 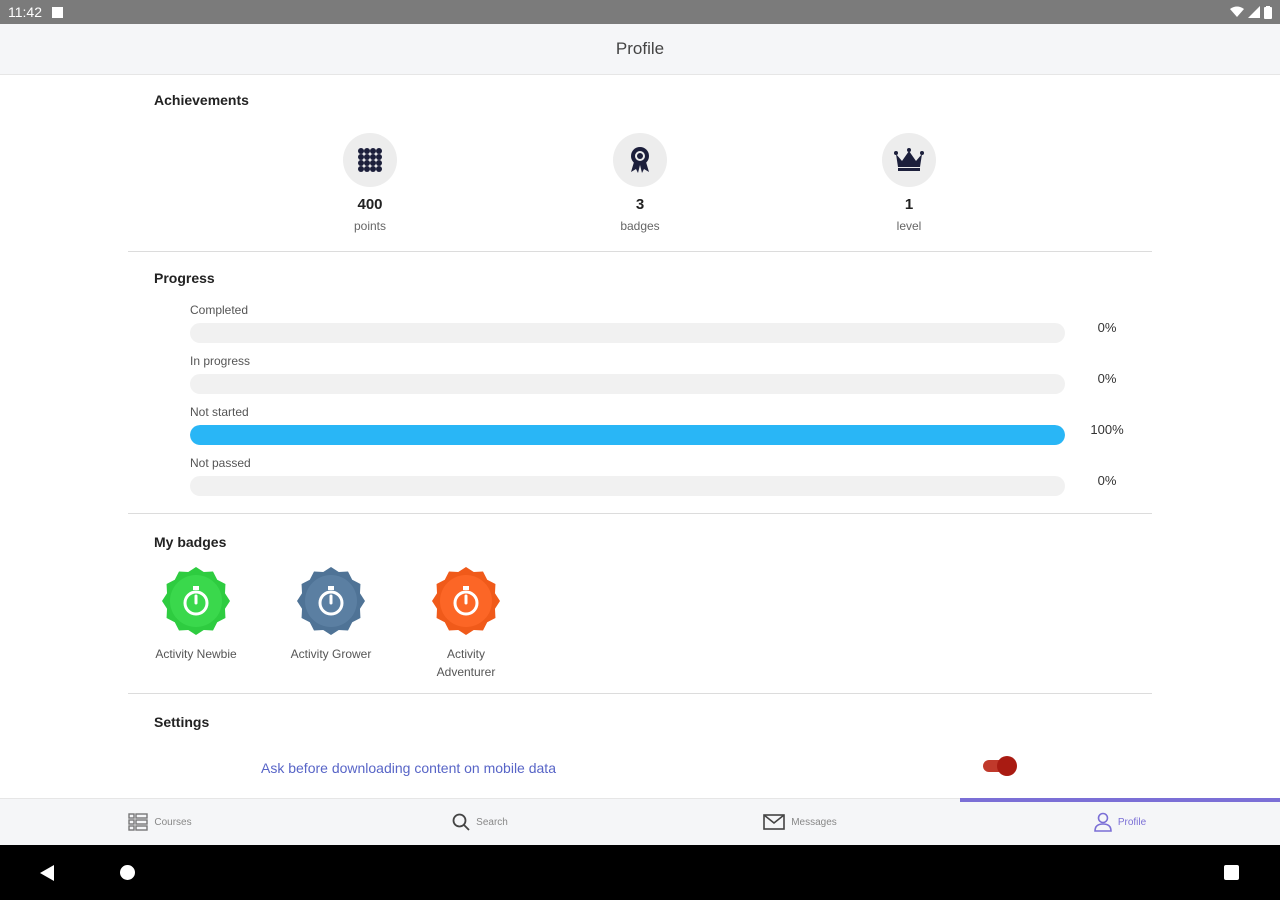 I want to click on status-bar: 11:42, so click(x=640, y=12).